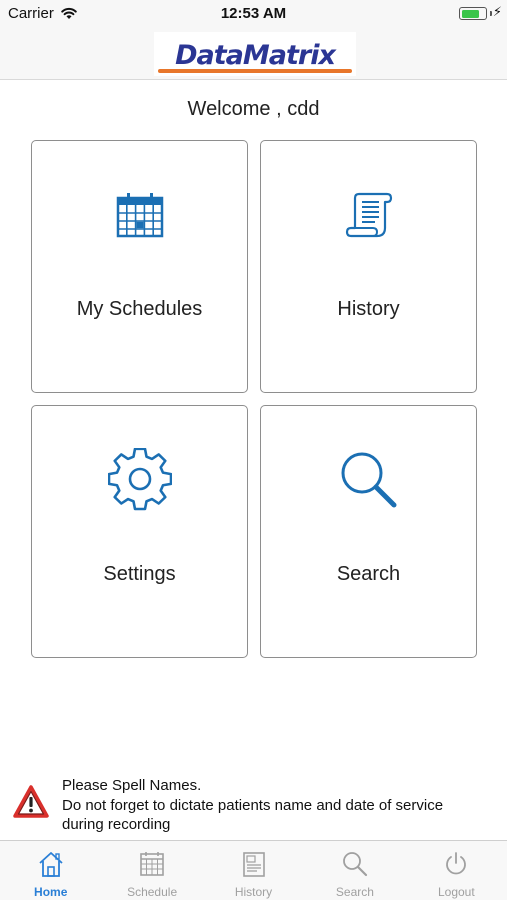 Image resolution: width=507 pixels, height=900 pixels. Describe the element at coordinates (139, 531) in the screenshot. I see `settings-tile: Settings` at that location.